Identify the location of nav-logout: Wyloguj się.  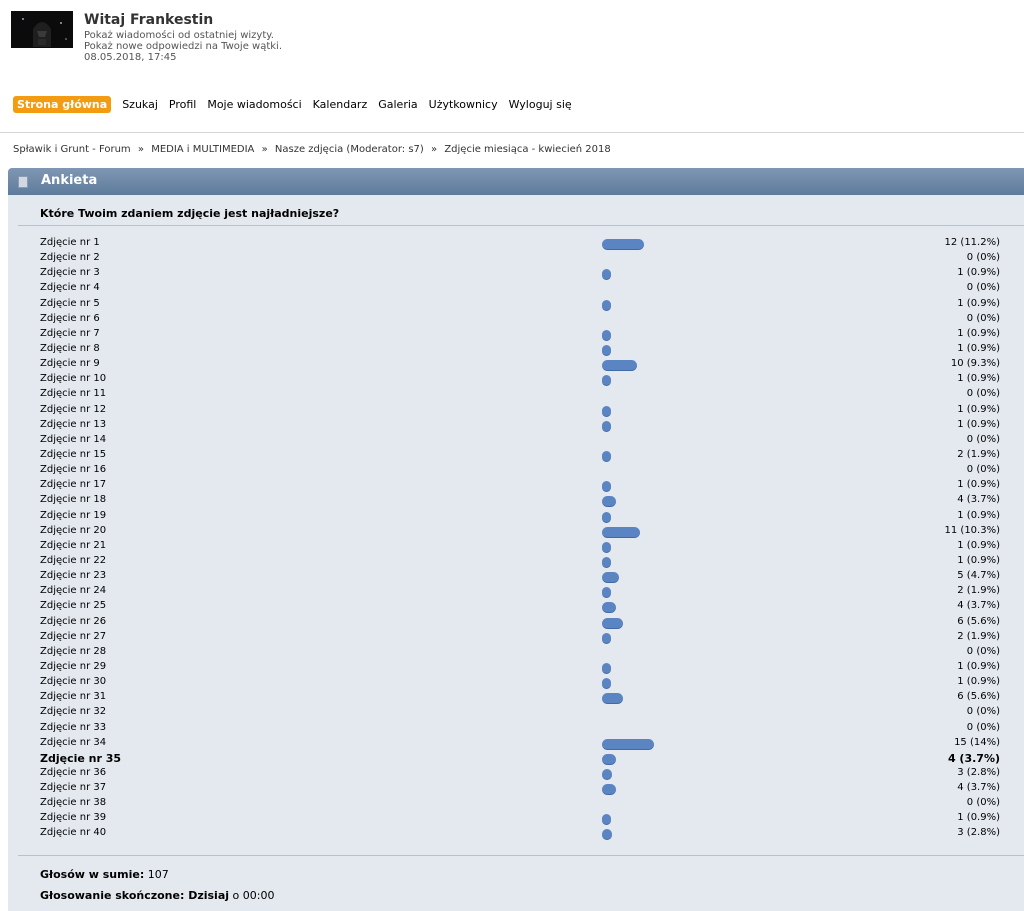
(540, 104).